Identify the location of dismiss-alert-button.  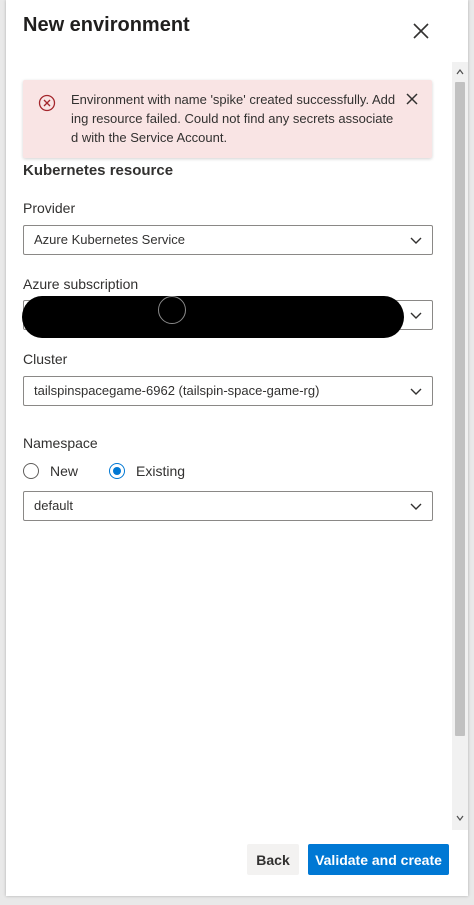
(412, 99).